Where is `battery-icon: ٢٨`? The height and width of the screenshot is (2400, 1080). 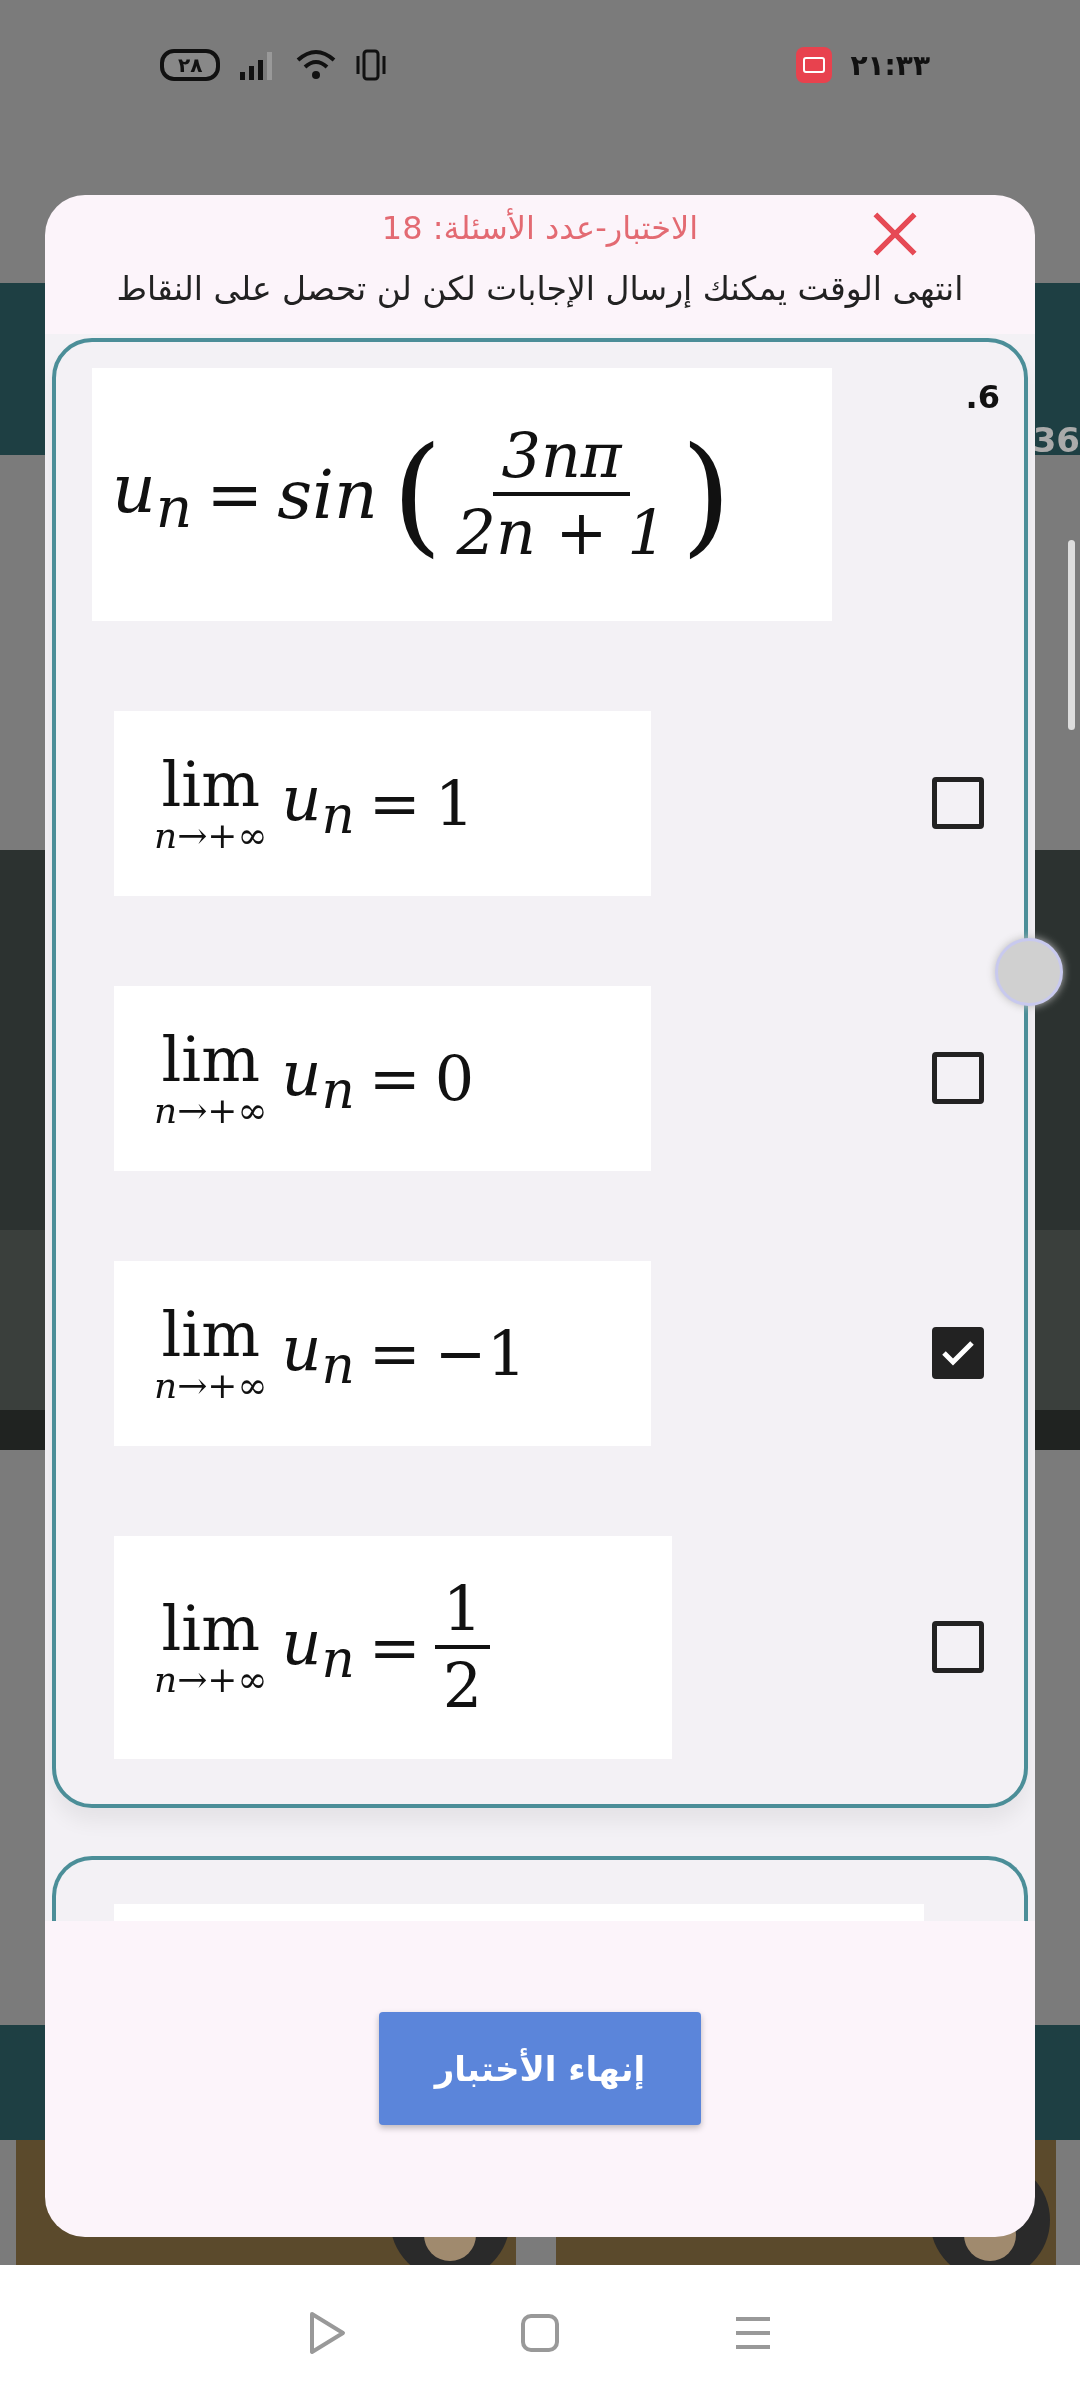 battery-icon: ٢٨ is located at coordinates (190, 65).